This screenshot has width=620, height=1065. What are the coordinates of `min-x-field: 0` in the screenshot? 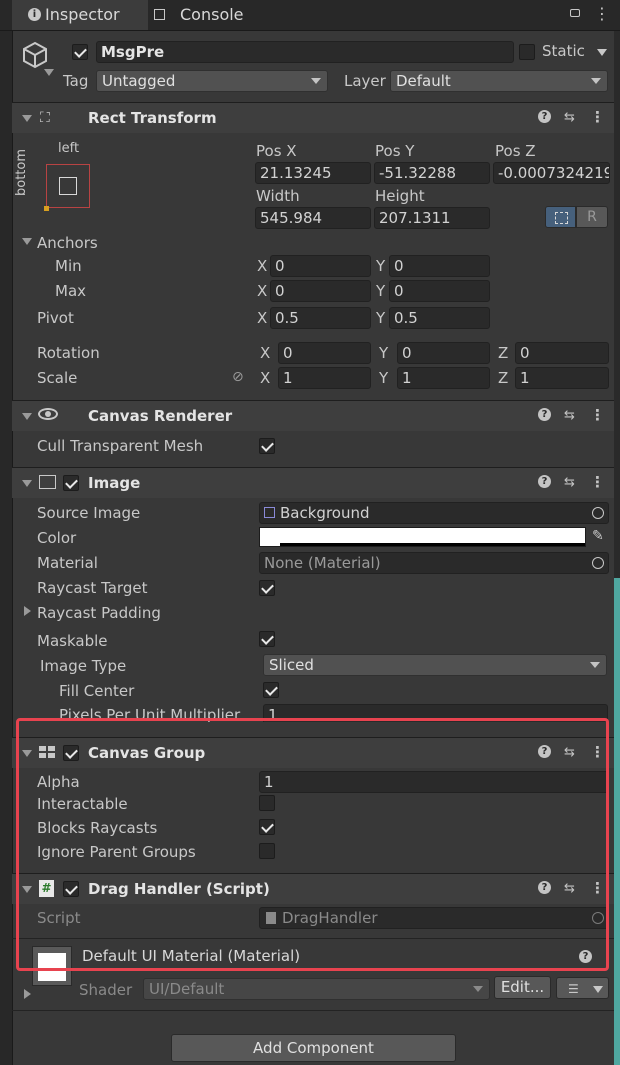 It's located at (320, 266).